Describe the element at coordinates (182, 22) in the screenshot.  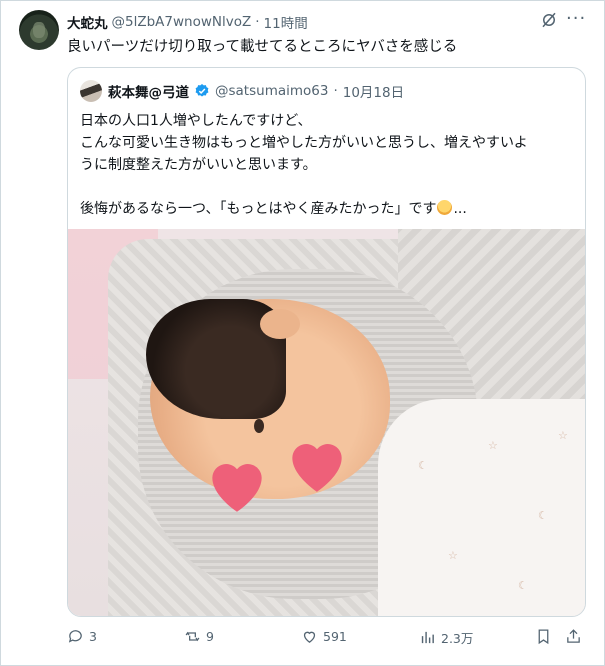
I see `author-handle: @5lZbA7wnowNlvoZ` at that location.